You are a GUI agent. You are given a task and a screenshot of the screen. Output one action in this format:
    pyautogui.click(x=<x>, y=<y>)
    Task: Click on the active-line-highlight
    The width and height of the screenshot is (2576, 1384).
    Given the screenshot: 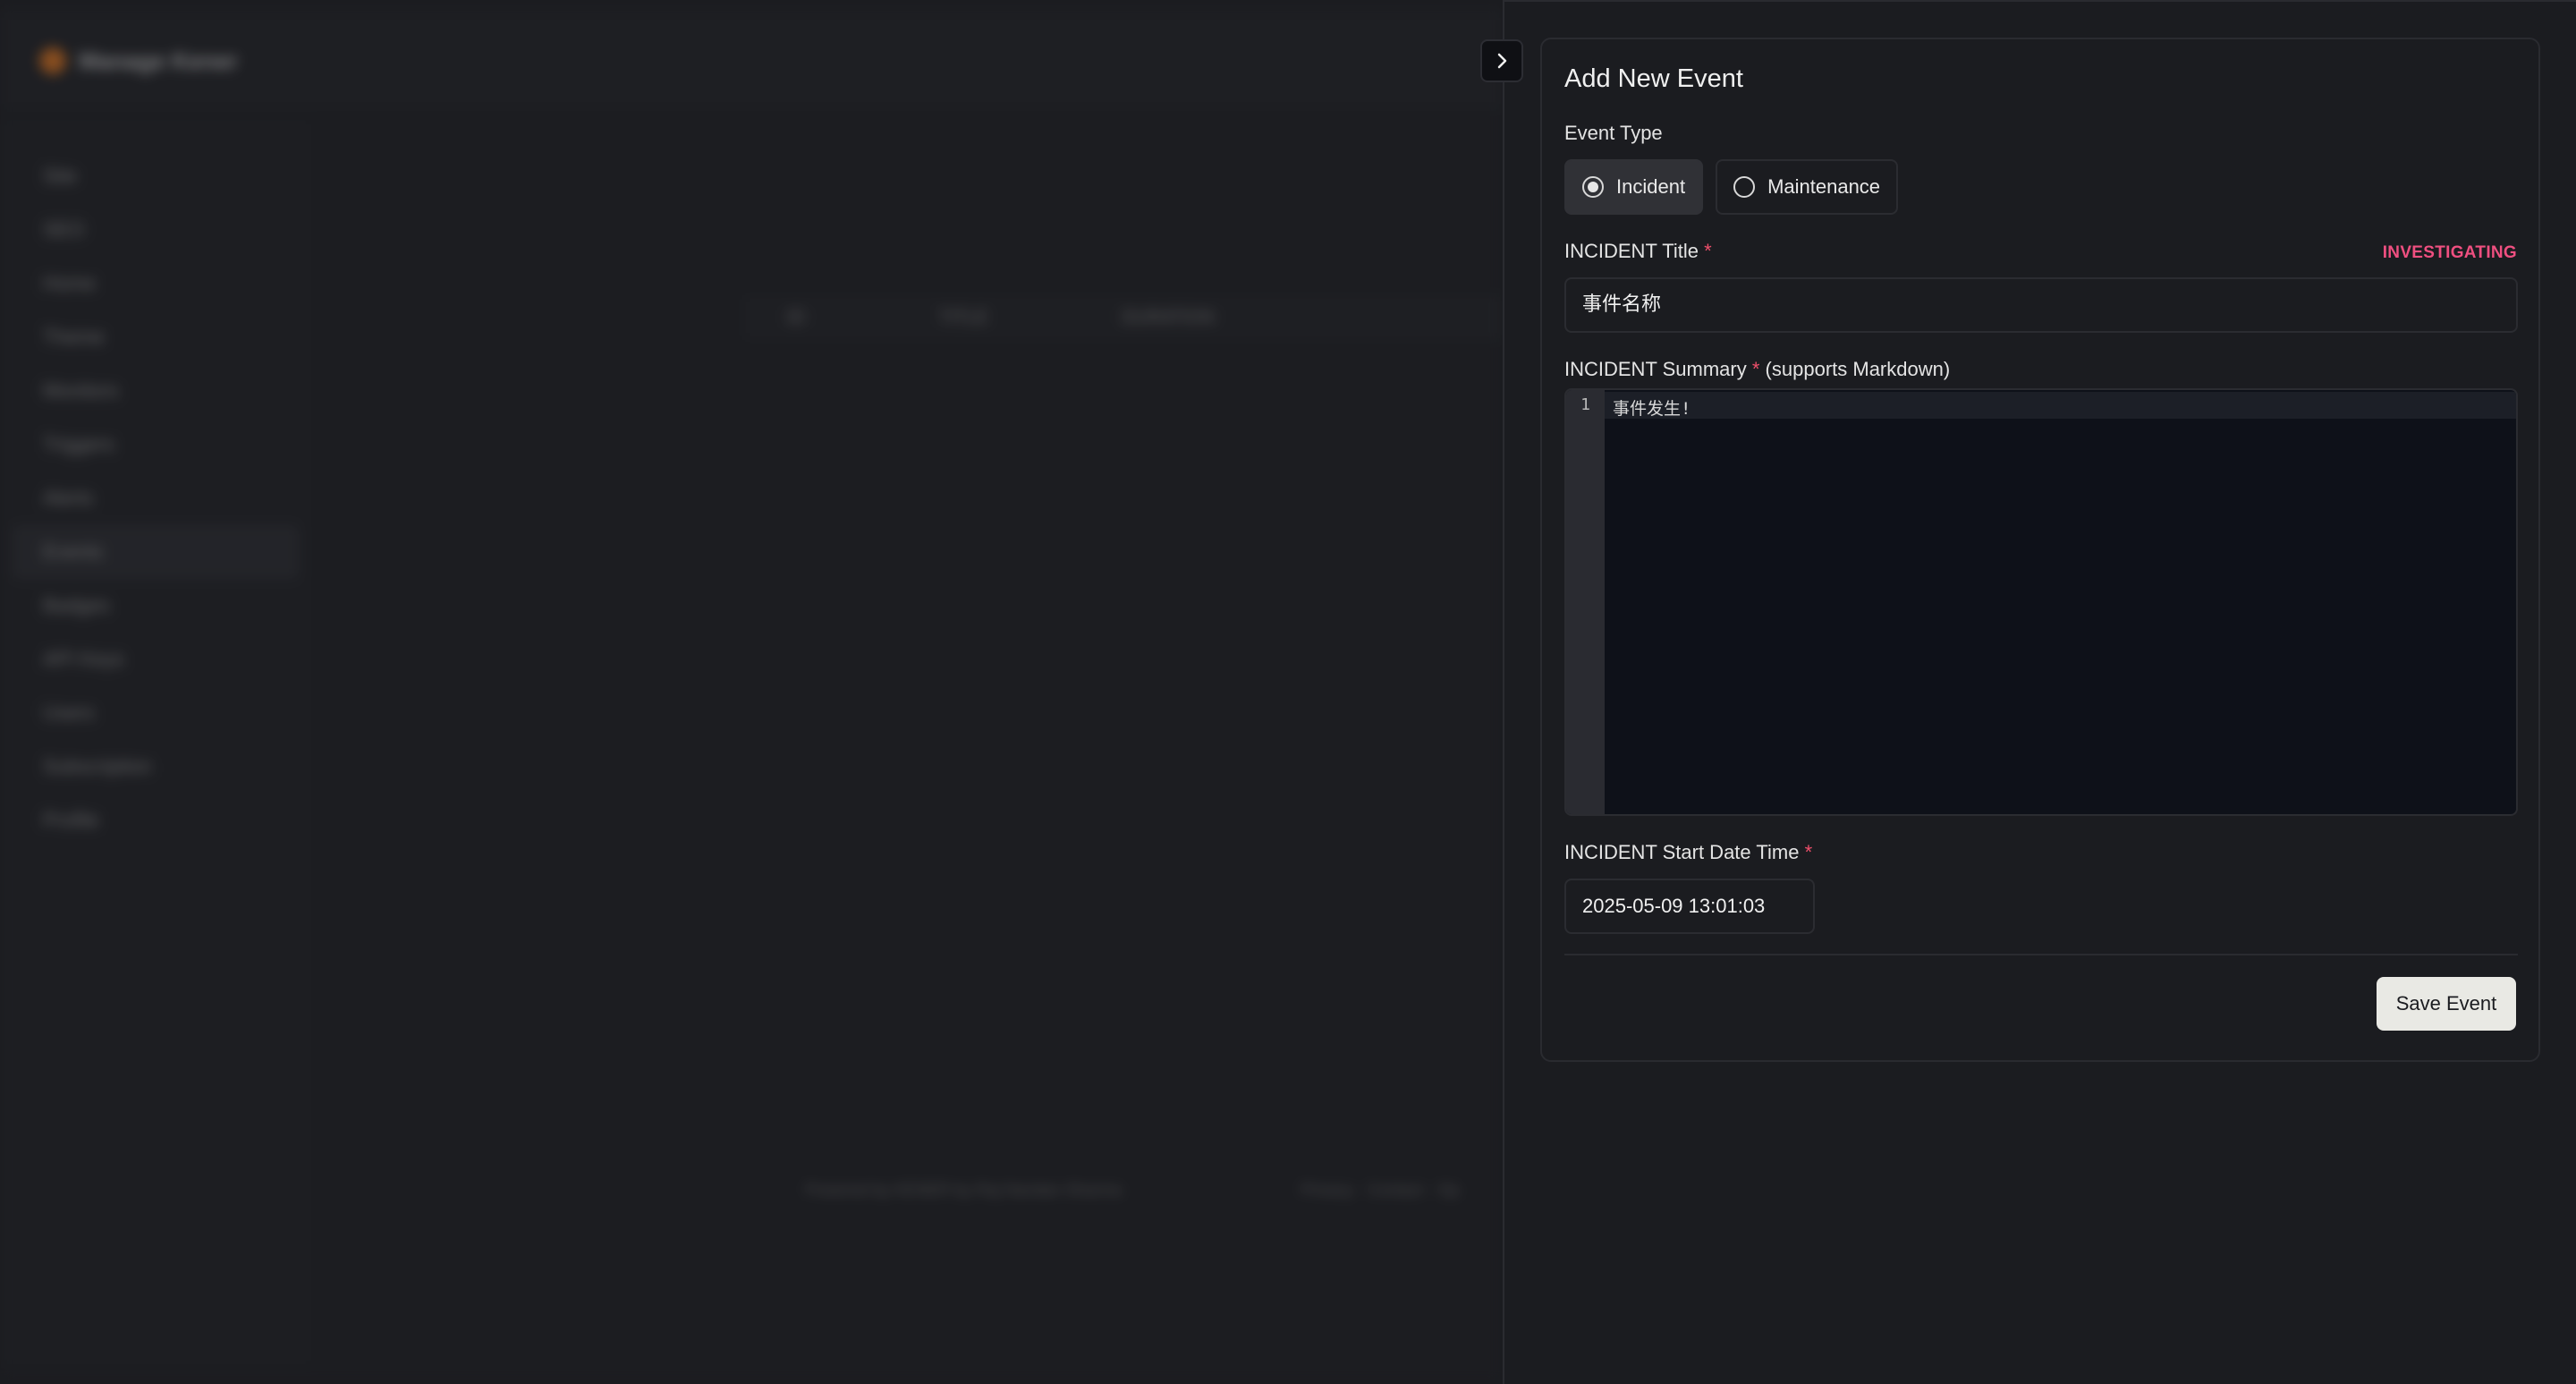 What is the action you would take?
    pyautogui.click(x=2060, y=405)
    